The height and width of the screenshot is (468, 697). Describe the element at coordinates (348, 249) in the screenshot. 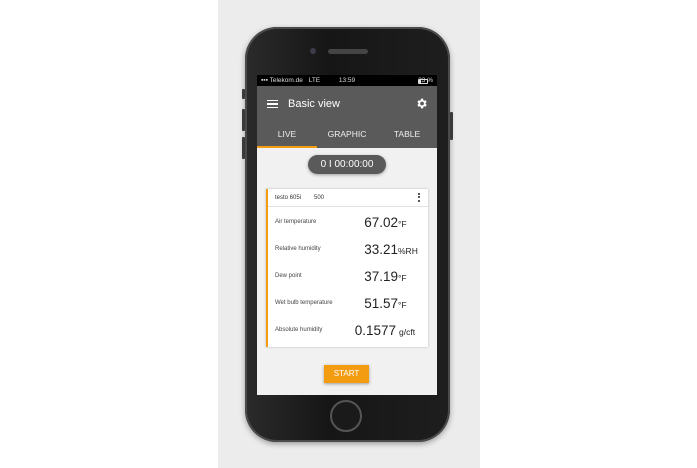

I see `reading-row-relative-humidity: Relative humidity 33.21 %RH` at that location.